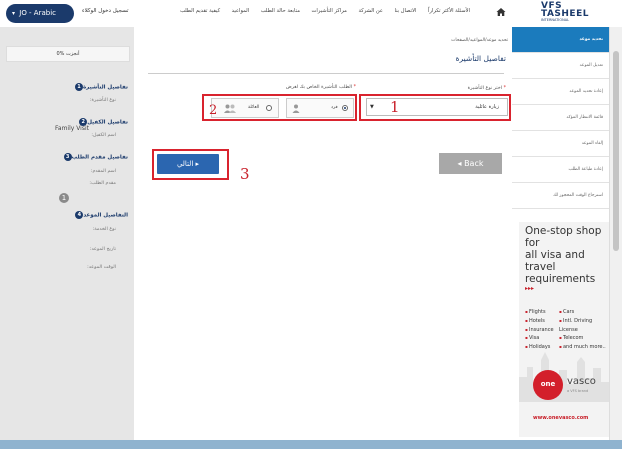 The height and width of the screenshot is (449, 622). Describe the element at coordinates (530, 288) in the screenshot. I see `ad-arrows: ▸▸▸` at that location.